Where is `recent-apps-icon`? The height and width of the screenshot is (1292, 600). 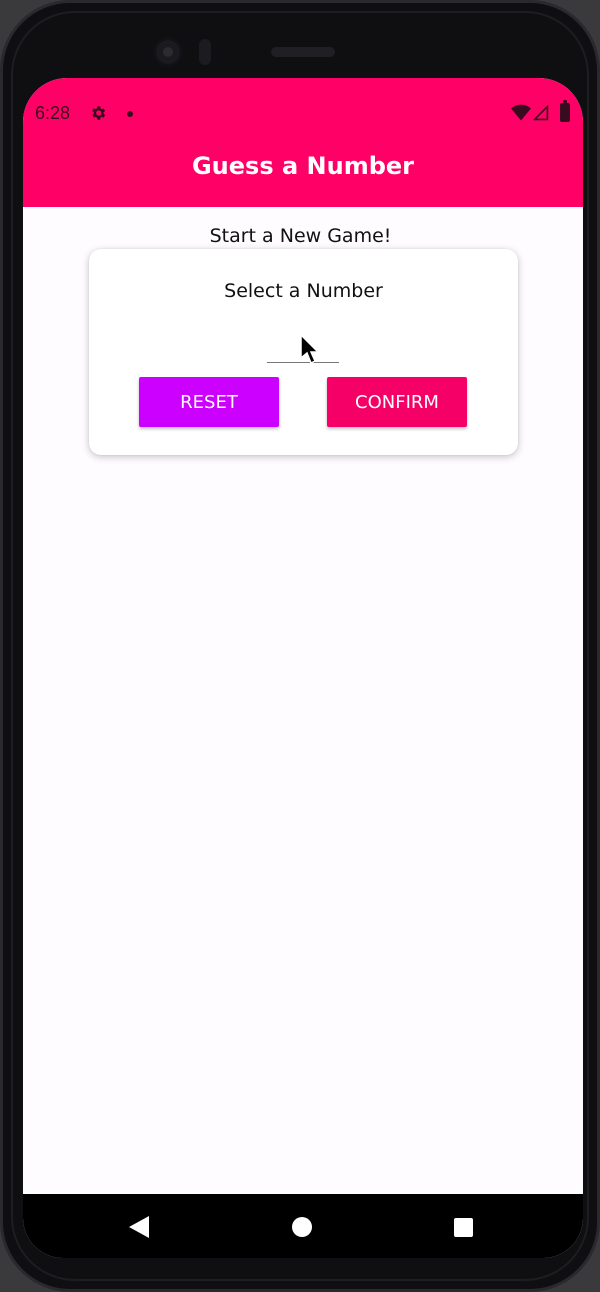 recent-apps-icon is located at coordinates (463, 1227).